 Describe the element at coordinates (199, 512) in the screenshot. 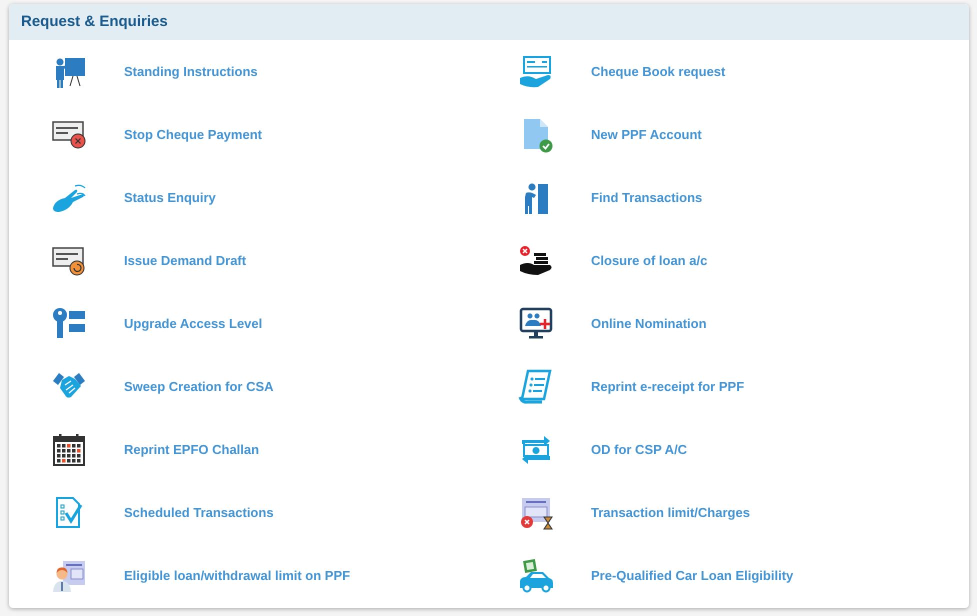

I see `service-link: Scheduled Transactions` at that location.